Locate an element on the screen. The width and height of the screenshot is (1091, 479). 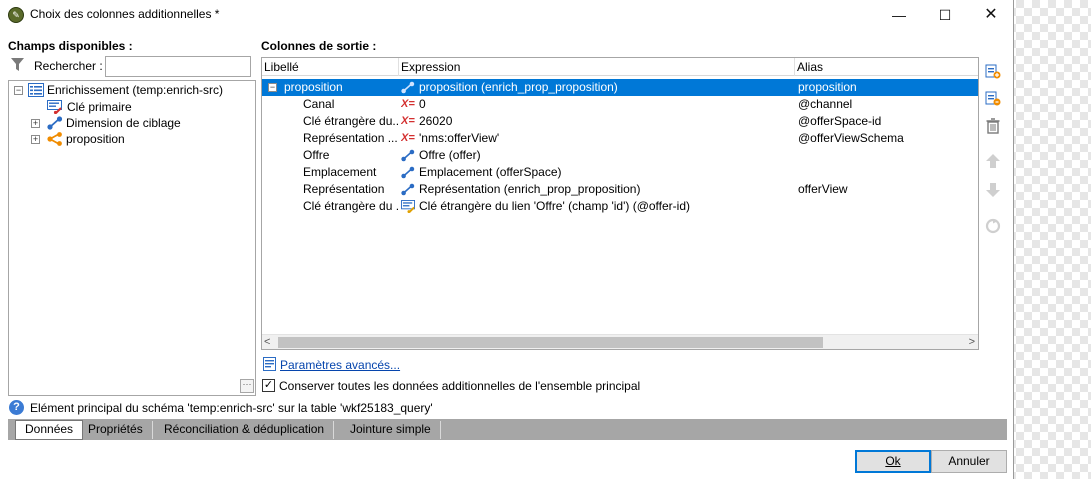
ok-button: Ok is located at coordinates (893, 461).